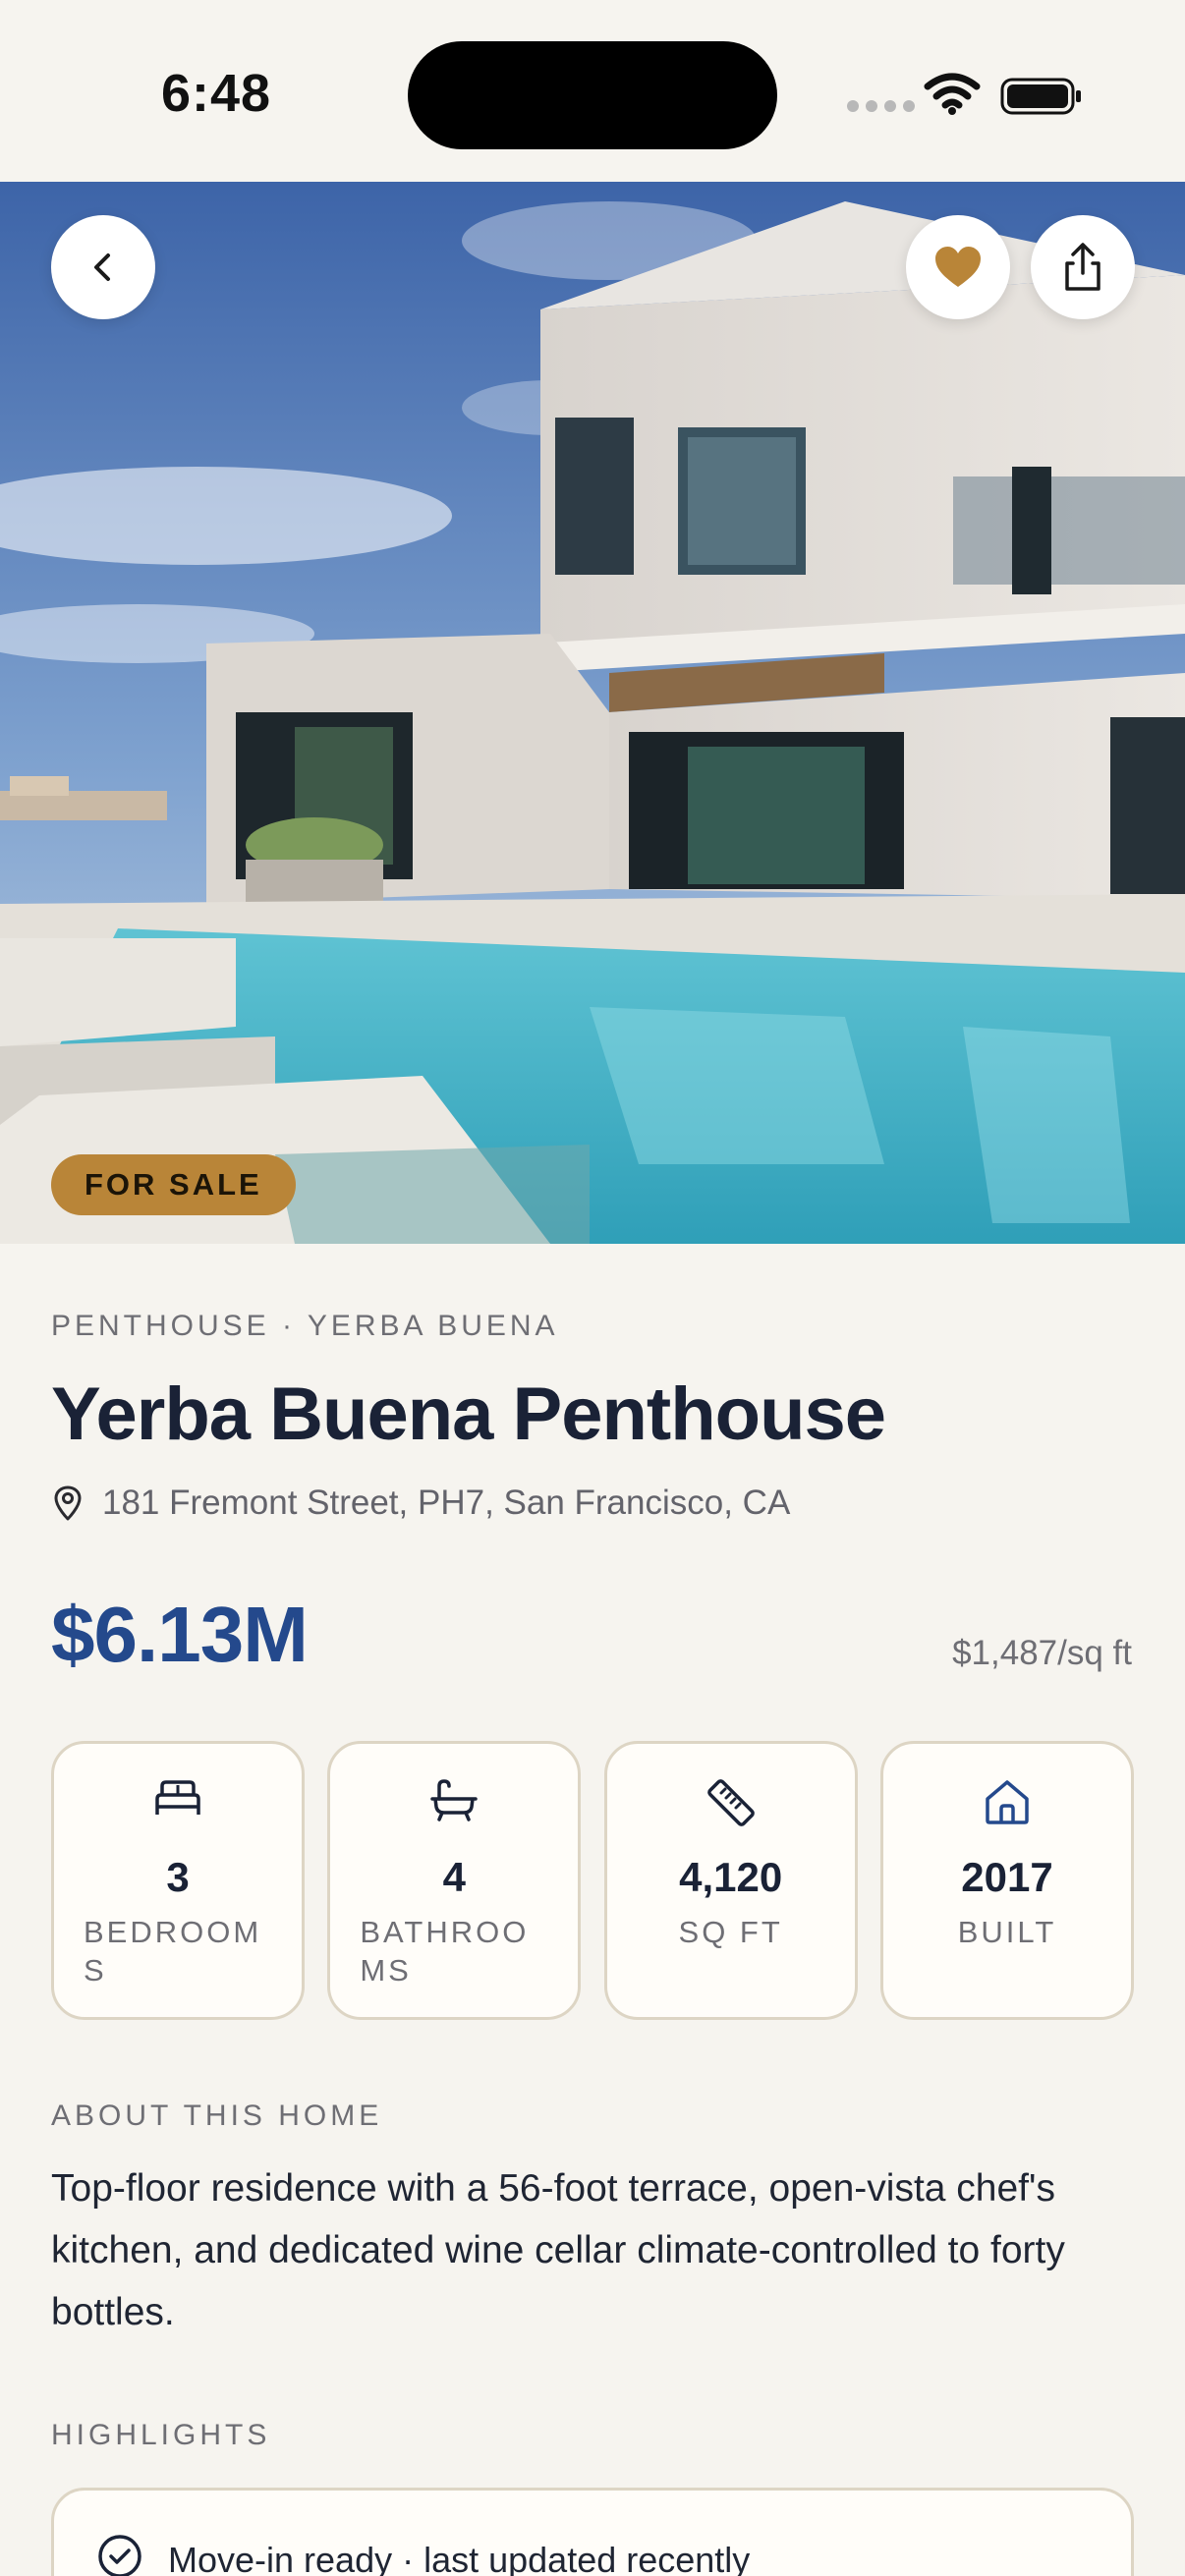  What do you see at coordinates (68, 1503) in the screenshot?
I see `location-pin-icon` at bounding box center [68, 1503].